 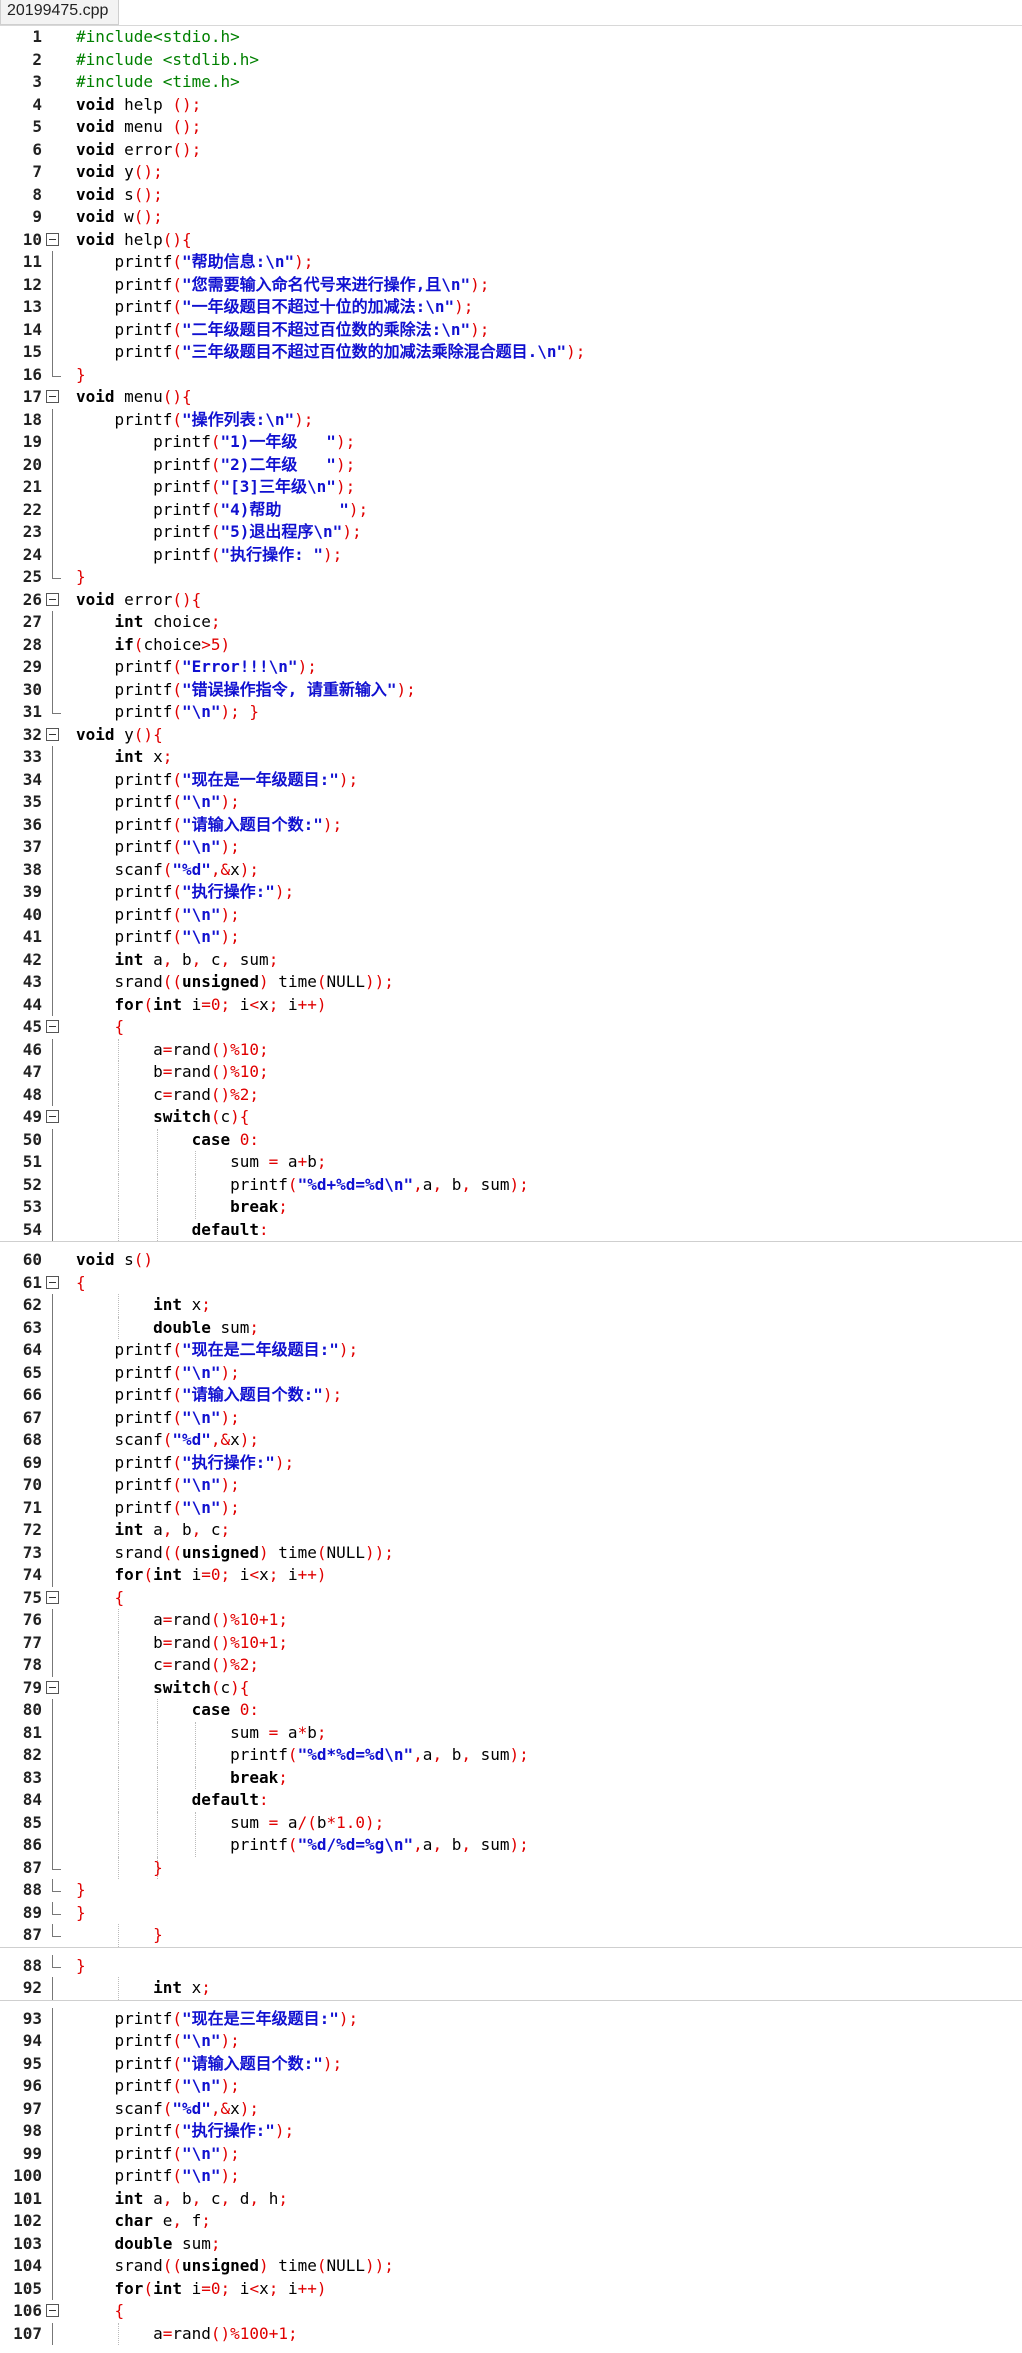 What do you see at coordinates (511, 1260) in the screenshot?
I see `code-line: 60 void s()` at bounding box center [511, 1260].